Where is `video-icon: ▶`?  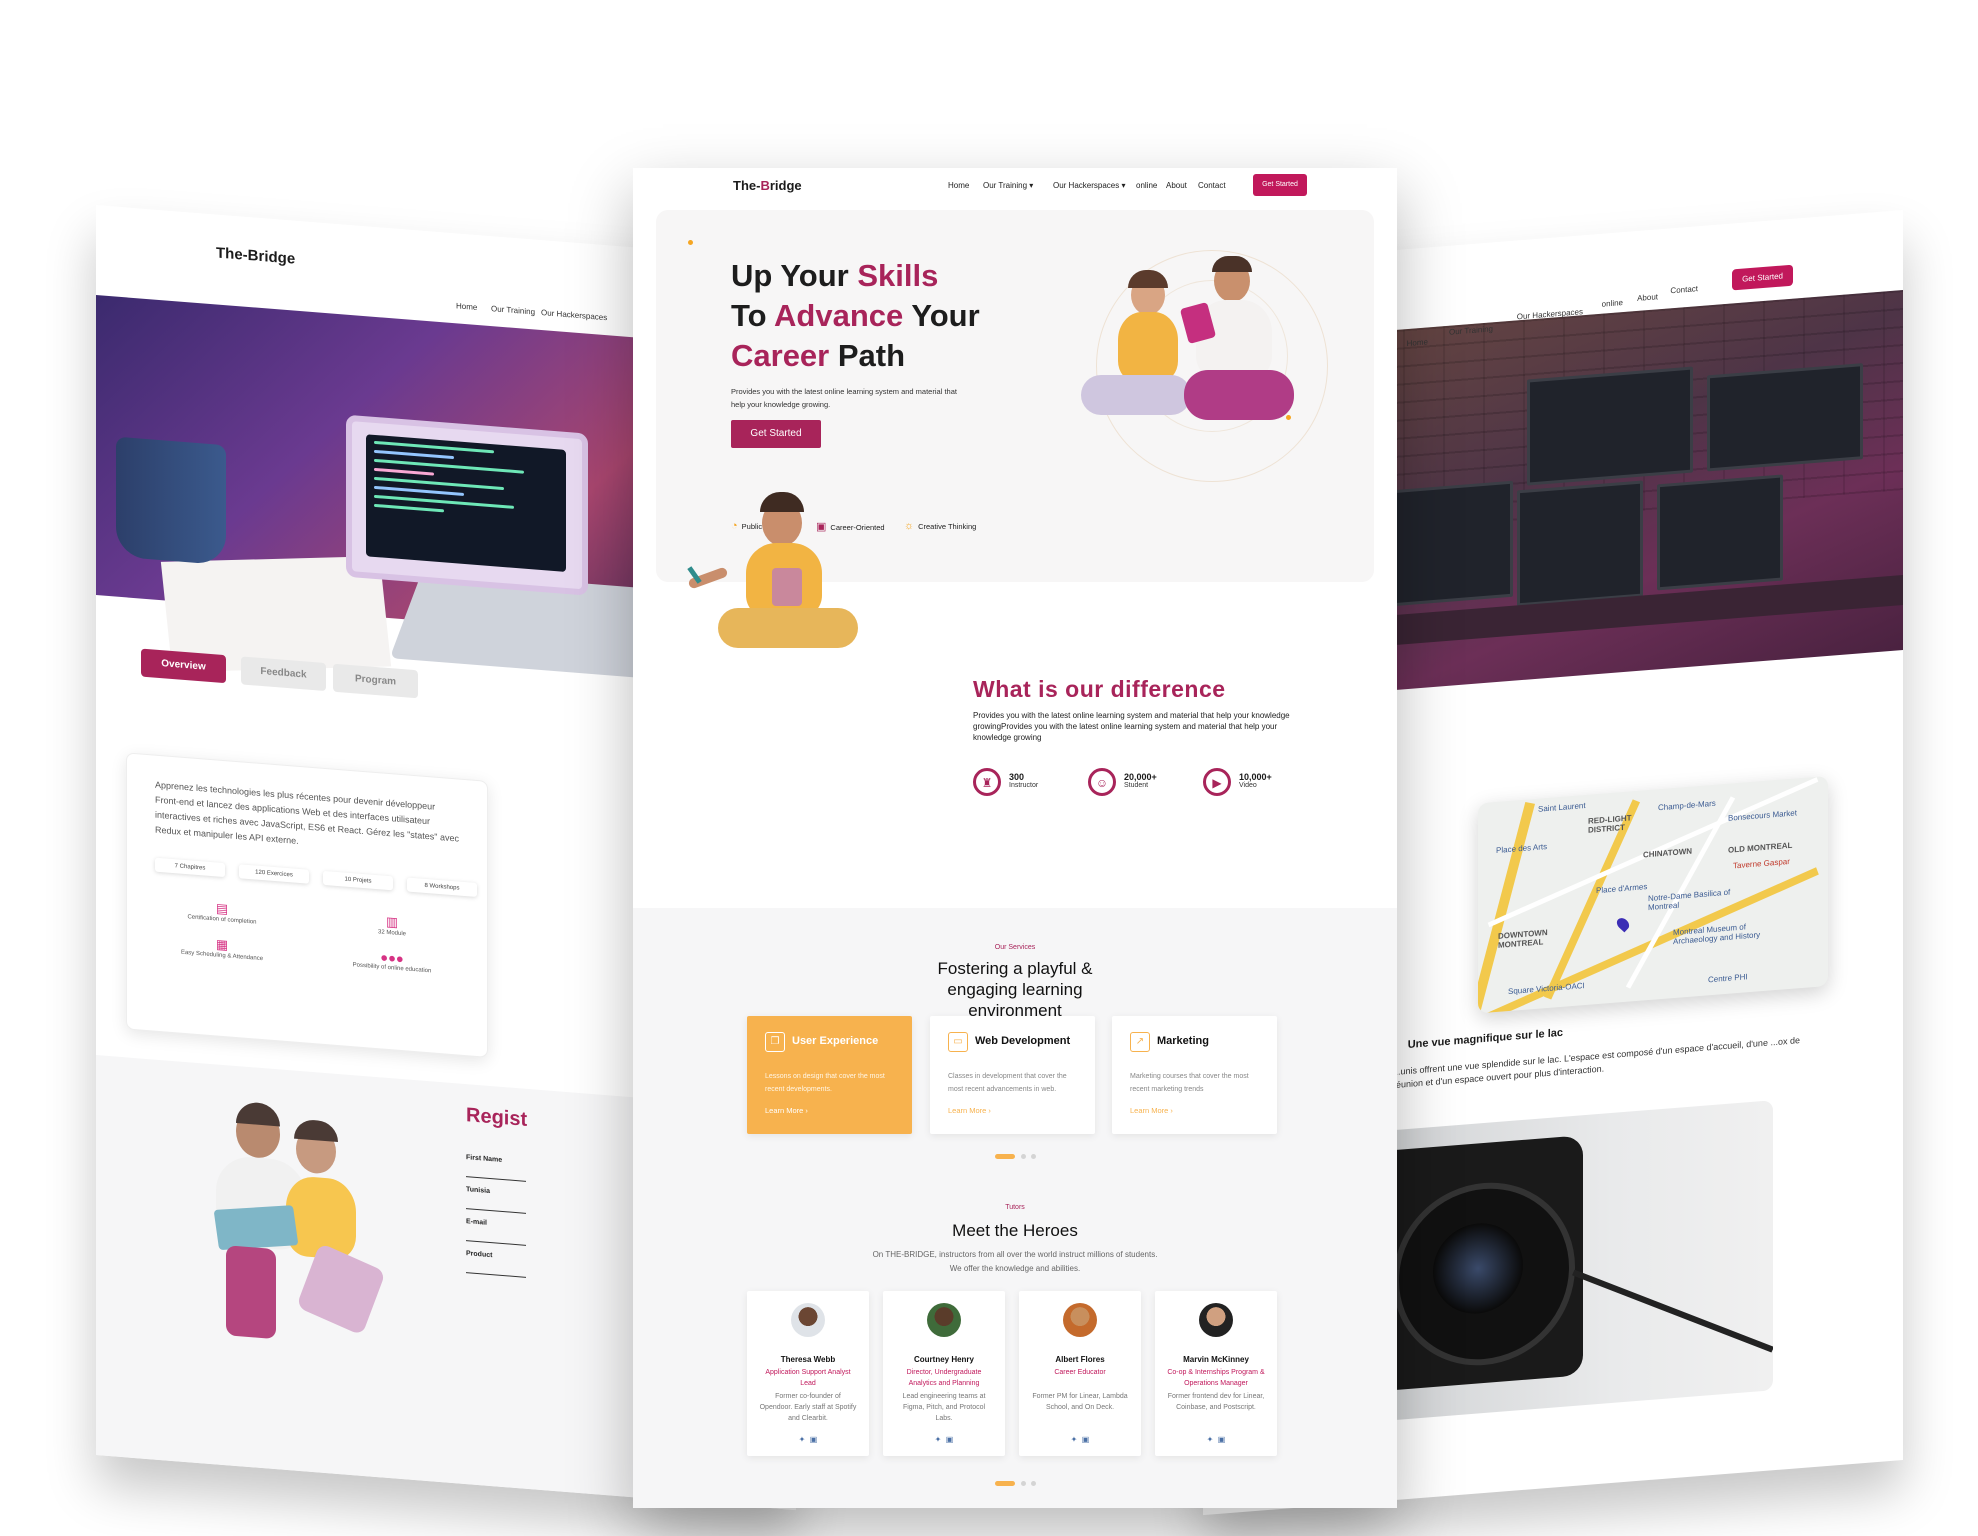
video-icon: ▶ is located at coordinates (1217, 782).